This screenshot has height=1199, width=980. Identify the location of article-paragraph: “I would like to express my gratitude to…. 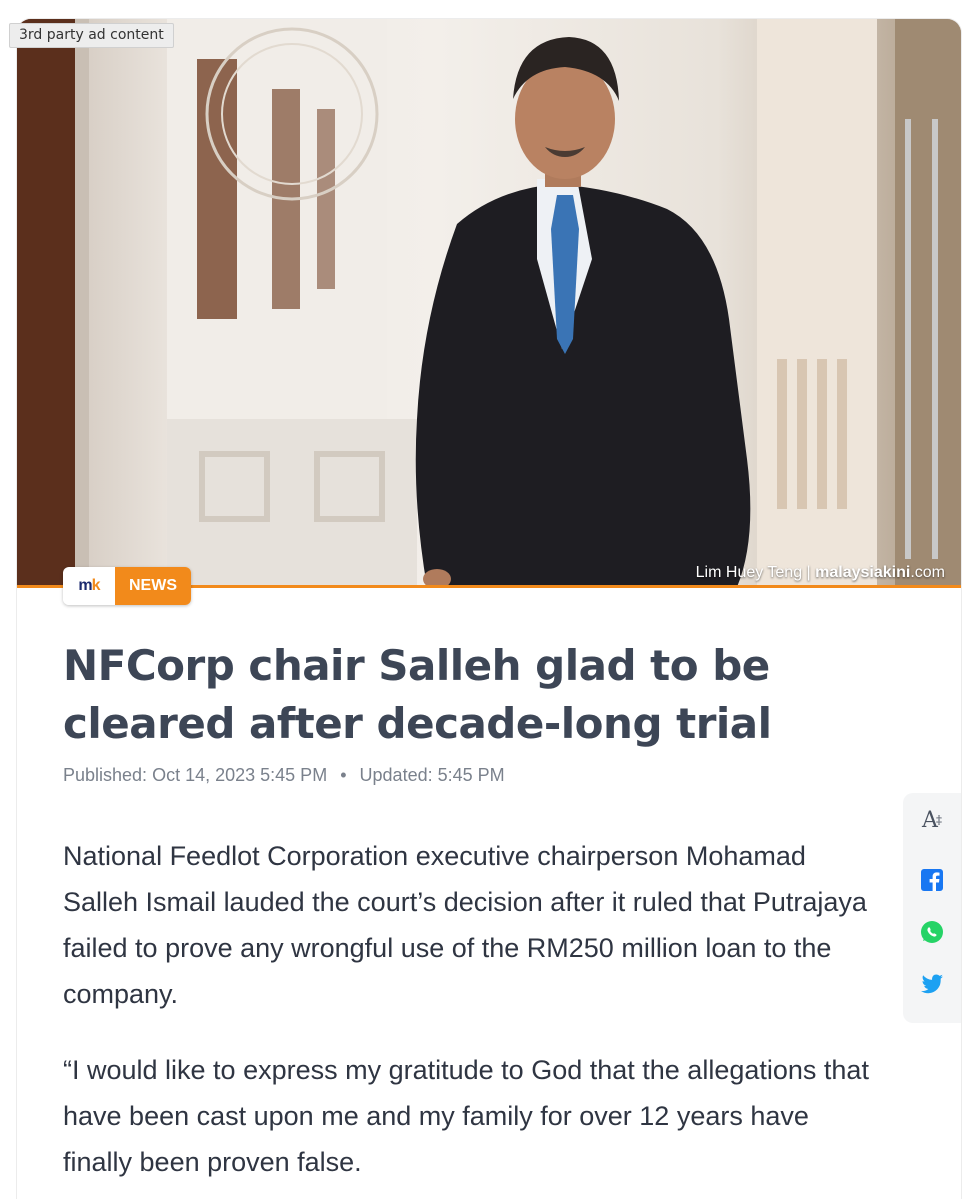
(466, 1116).